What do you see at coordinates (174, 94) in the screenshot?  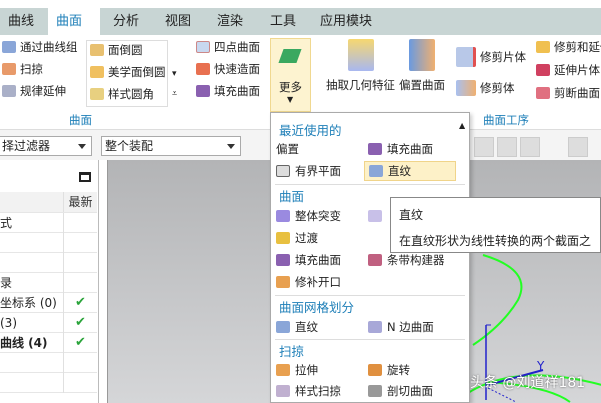 I see `gallery-expand-icon: ⩡` at bounding box center [174, 94].